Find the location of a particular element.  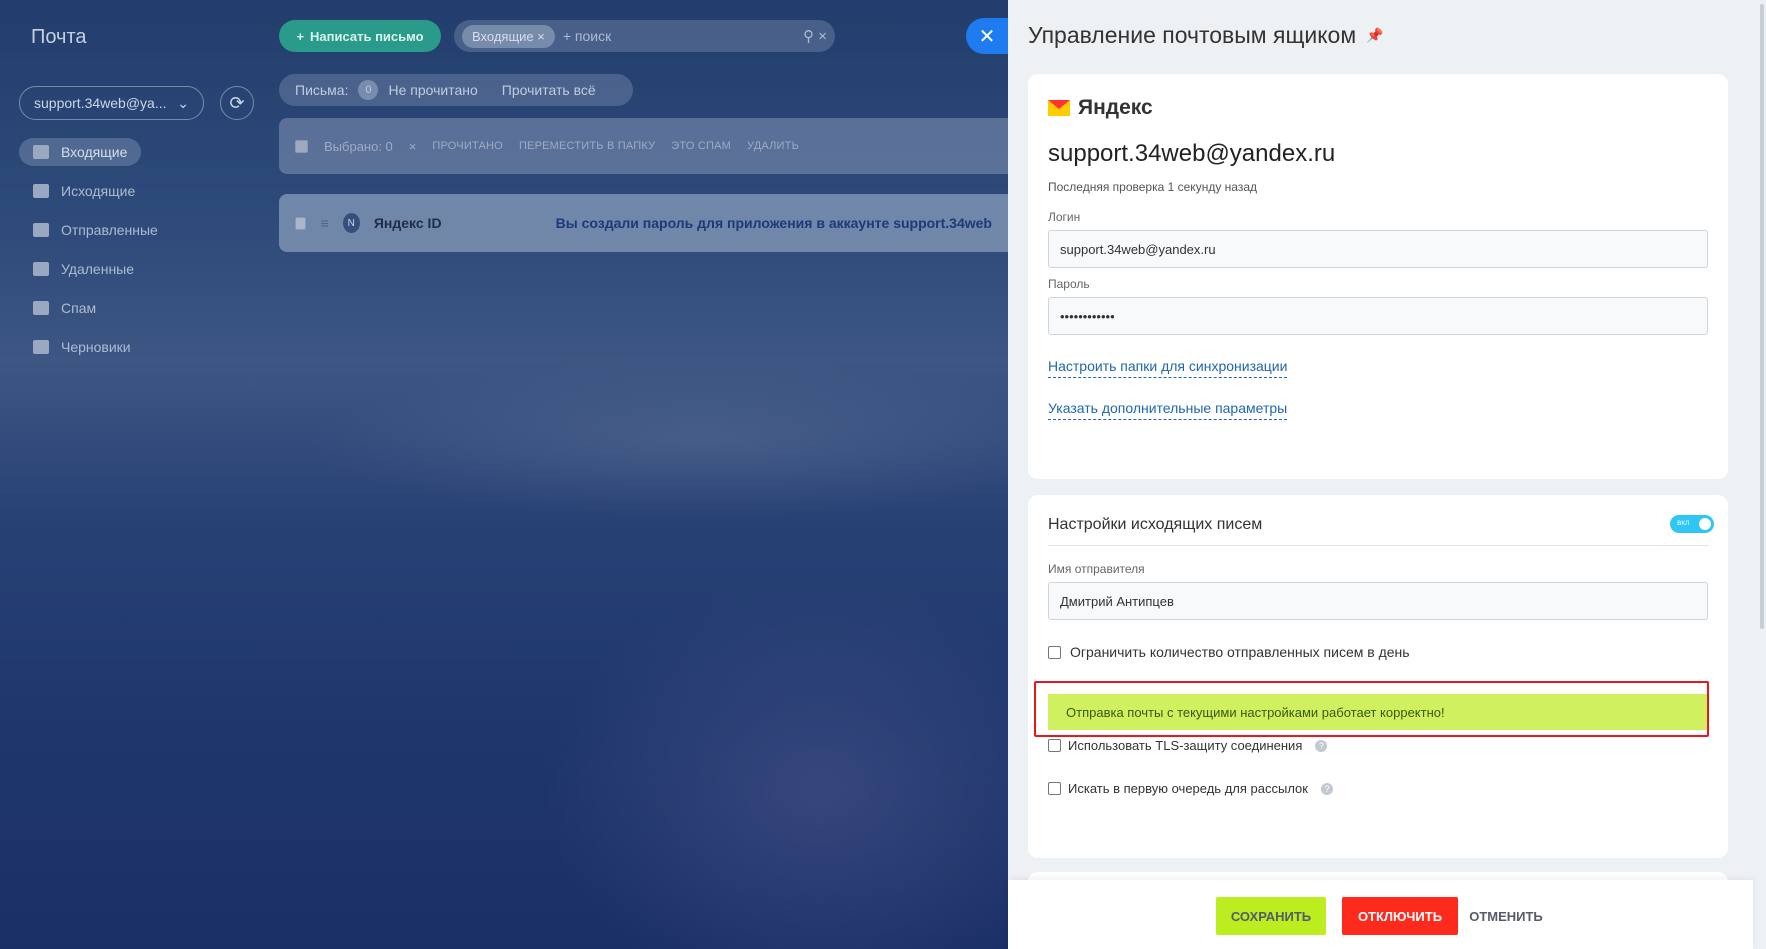

nav-item-drafts: Черновики is located at coordinates (82, 347).